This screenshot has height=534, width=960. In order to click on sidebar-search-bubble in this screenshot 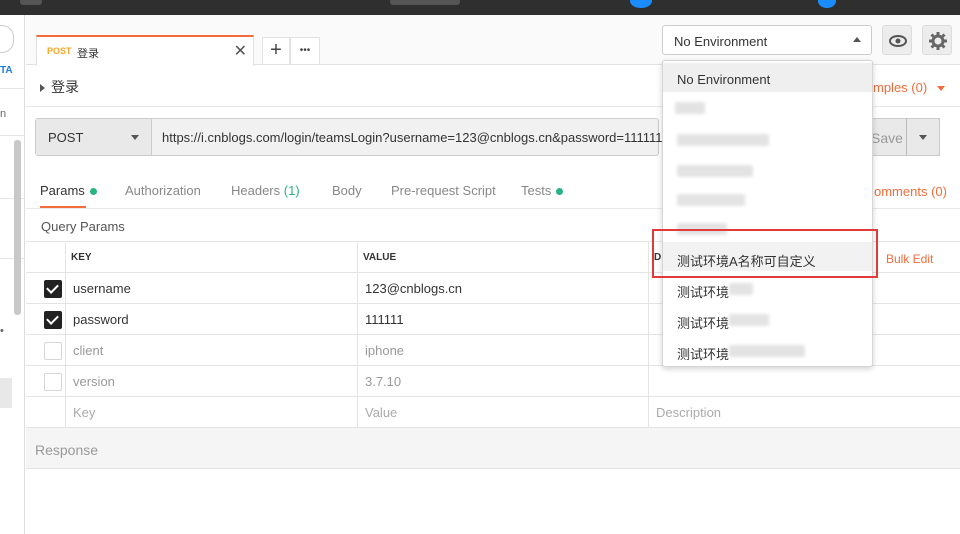, I will do `click(7, 39)`.